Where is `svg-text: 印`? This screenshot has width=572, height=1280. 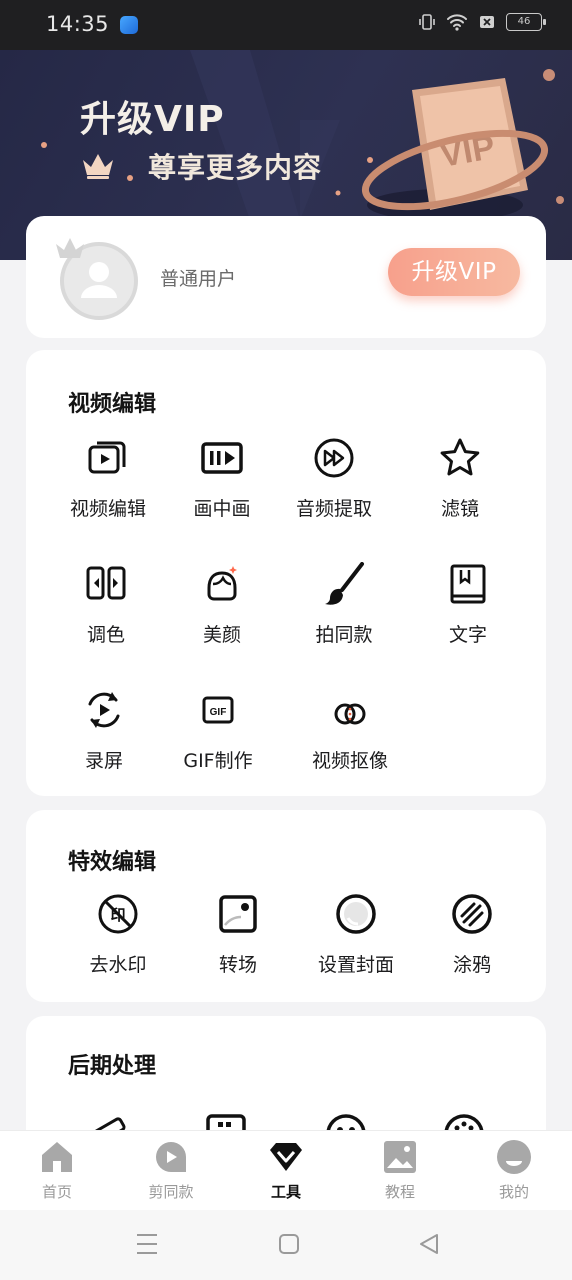
svg-text: 印 is located at coordinates (117, 915).